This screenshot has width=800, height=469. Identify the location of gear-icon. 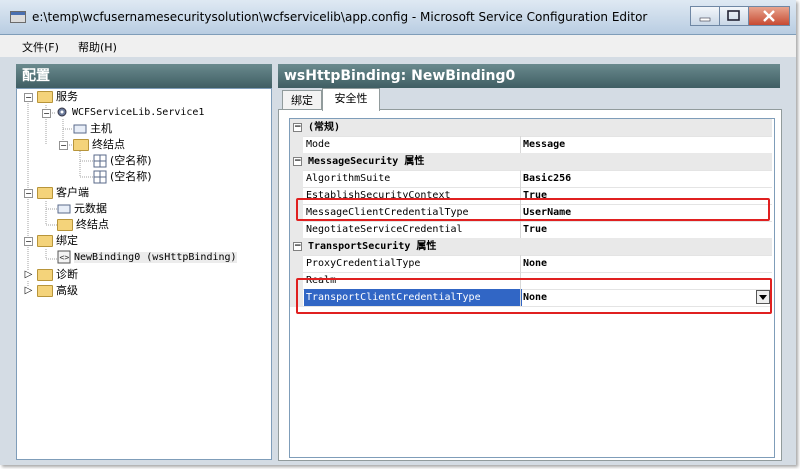
(62, 112).